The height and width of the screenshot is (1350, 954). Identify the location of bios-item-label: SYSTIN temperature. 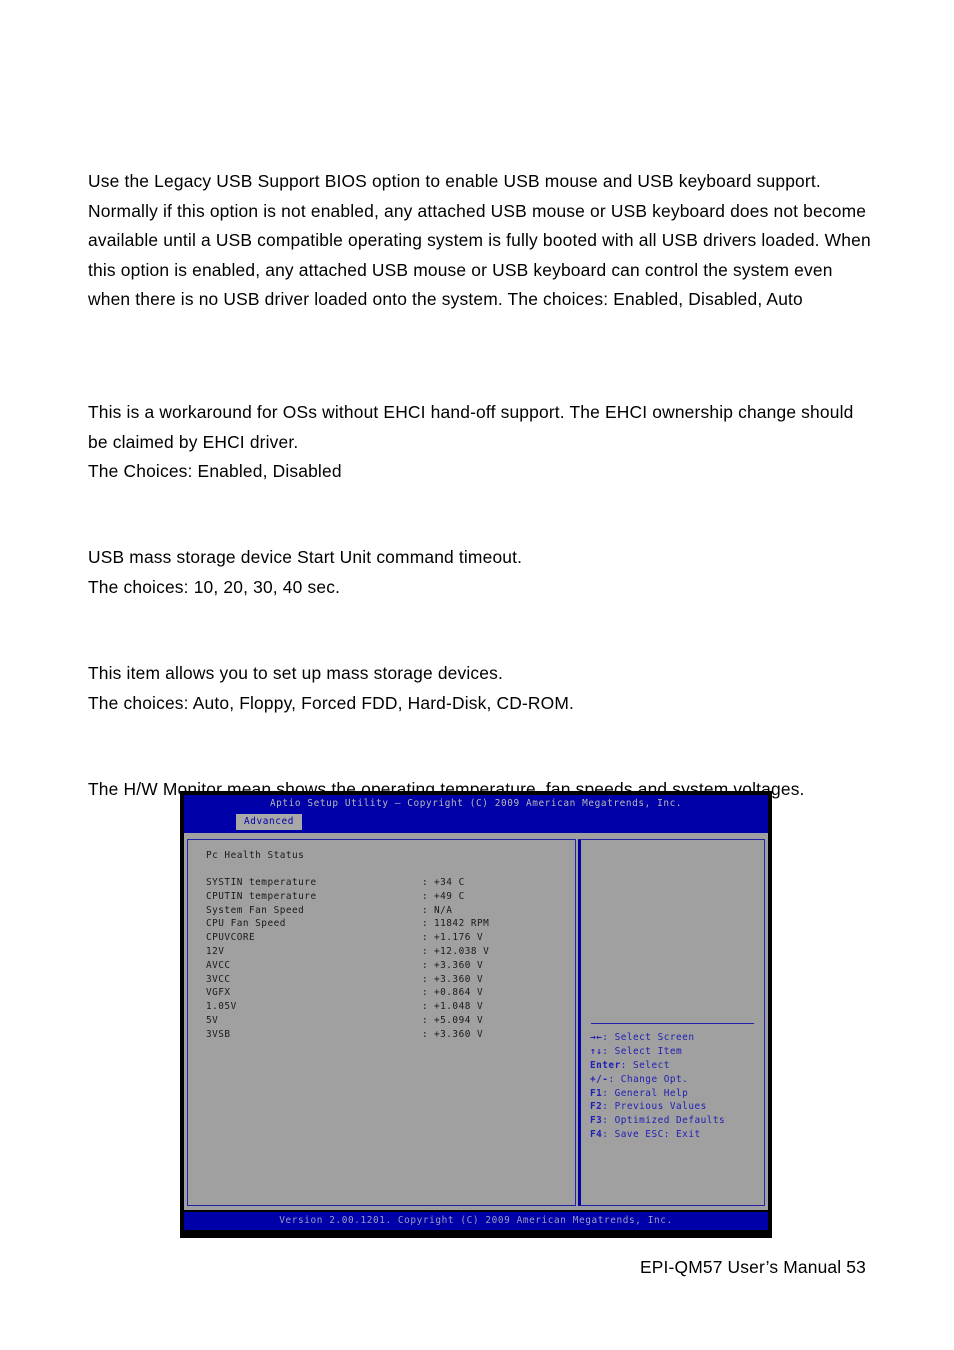
(261, 882).